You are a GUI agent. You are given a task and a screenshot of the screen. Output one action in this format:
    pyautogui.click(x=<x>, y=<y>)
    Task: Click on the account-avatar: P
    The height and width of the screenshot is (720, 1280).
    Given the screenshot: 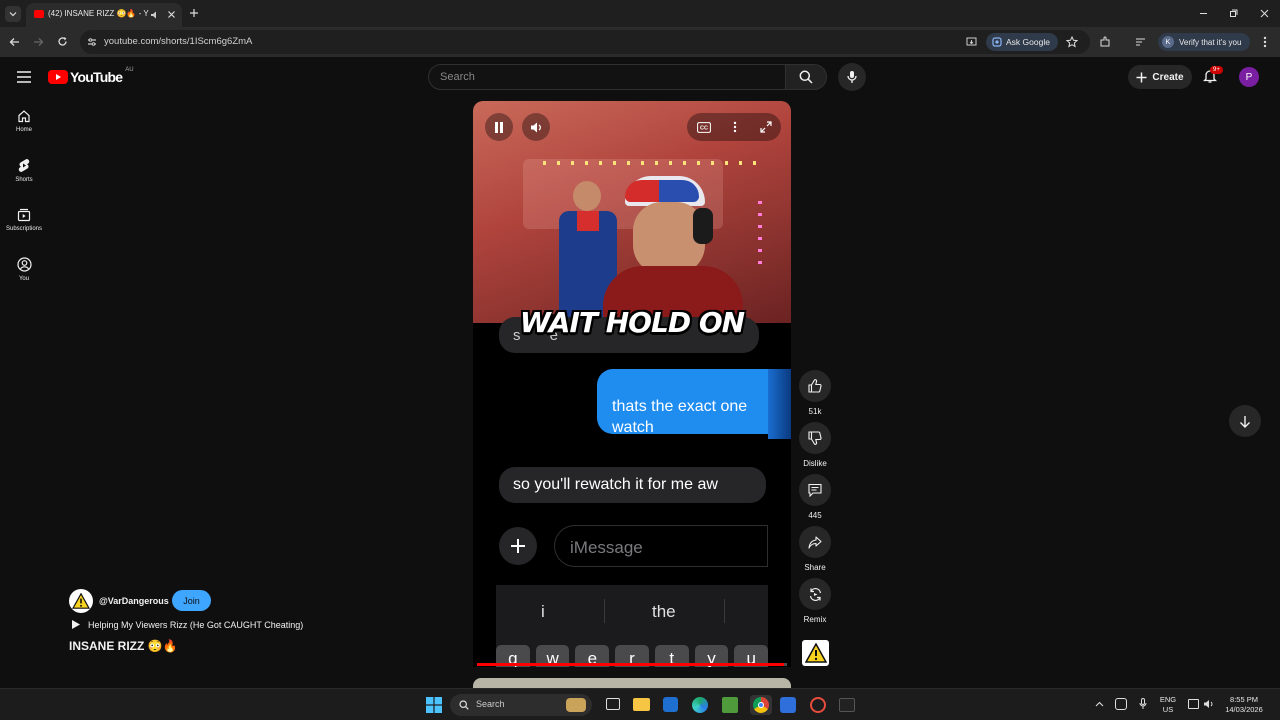 What is the action you would take?
    pyautogui.click(x=1249, y=77)
    